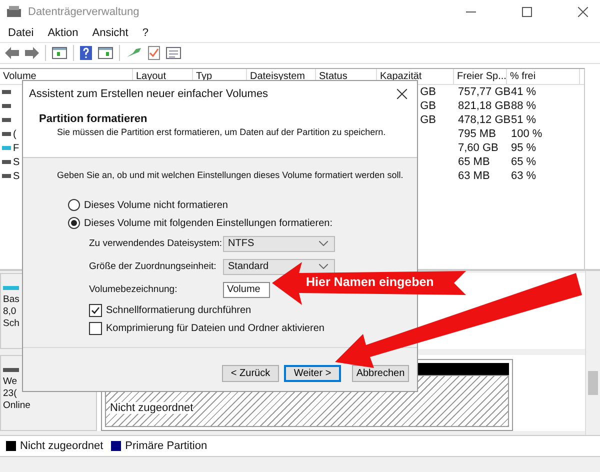  I want to click on partition-label: Nicht zugeordnet, so click(152, 408).